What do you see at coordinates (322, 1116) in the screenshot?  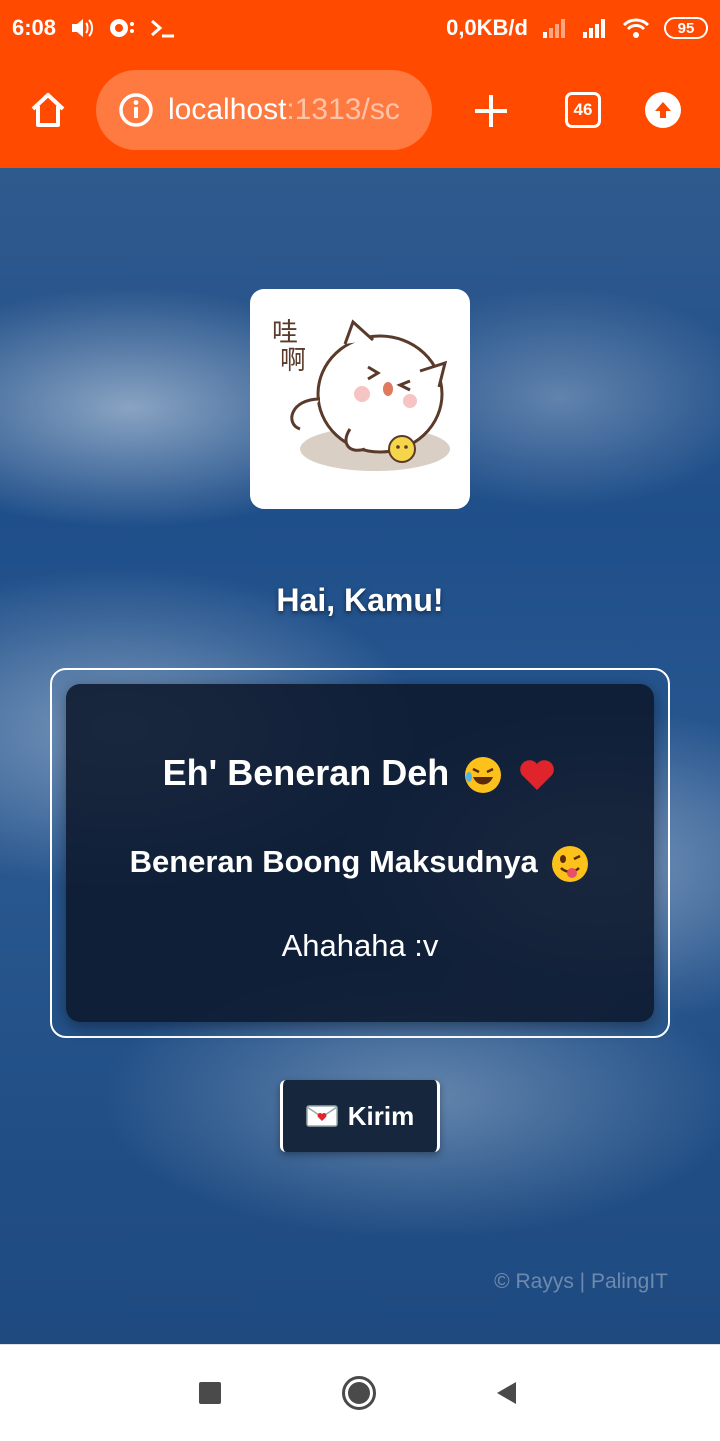 I see `love-letter-icon` at bounding box center [322, 1116].